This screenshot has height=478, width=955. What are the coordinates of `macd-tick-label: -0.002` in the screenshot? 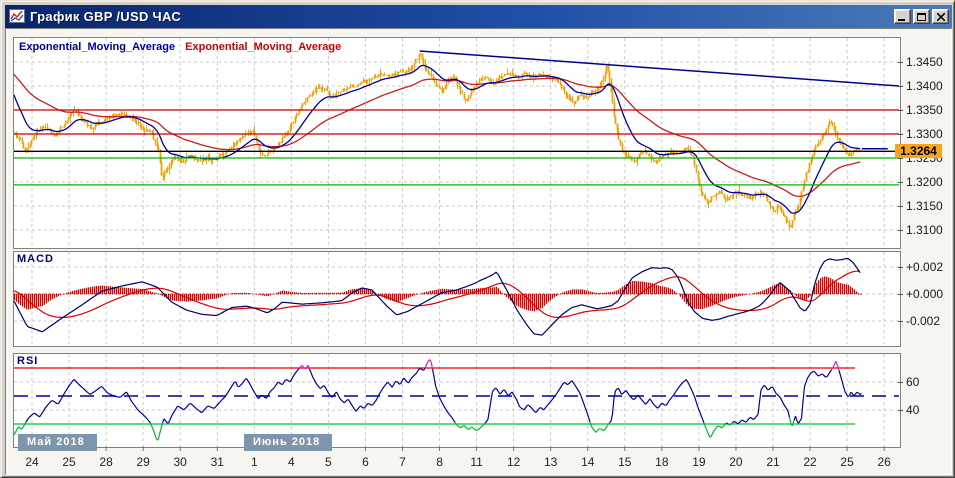 It's located at (919, 321).